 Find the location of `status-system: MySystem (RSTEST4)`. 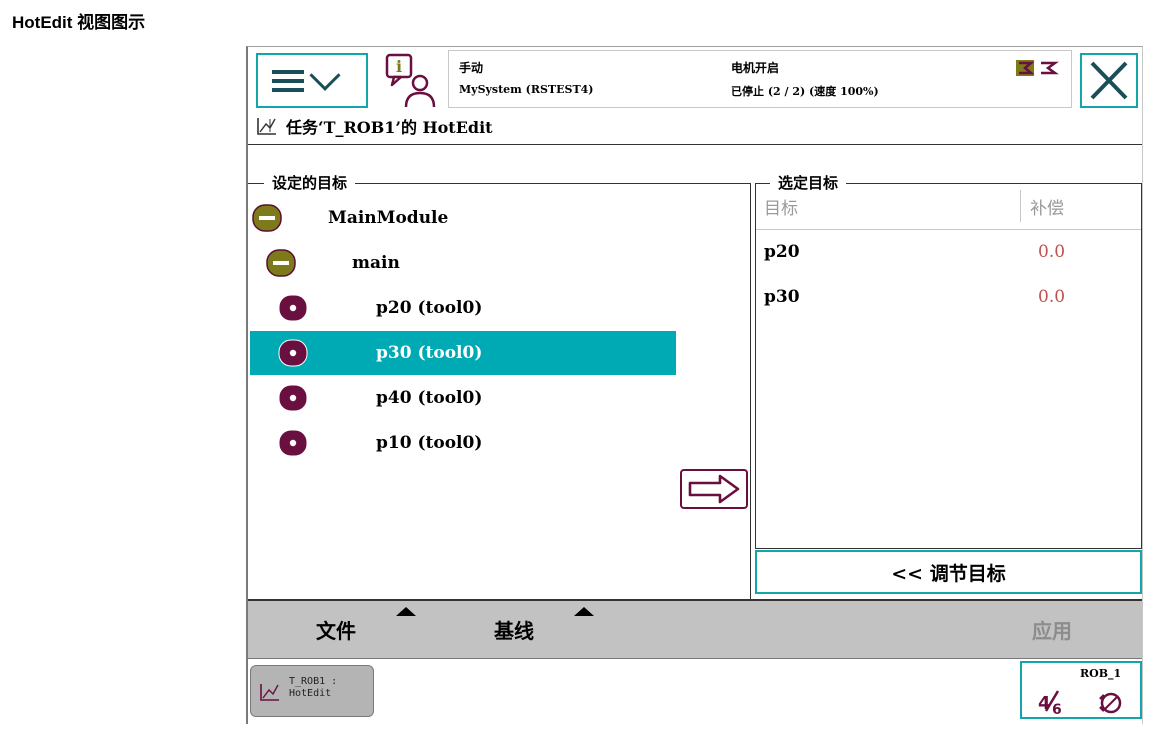

status-system: MySystem (RSTEST4) is located at coordinates (526, 89).